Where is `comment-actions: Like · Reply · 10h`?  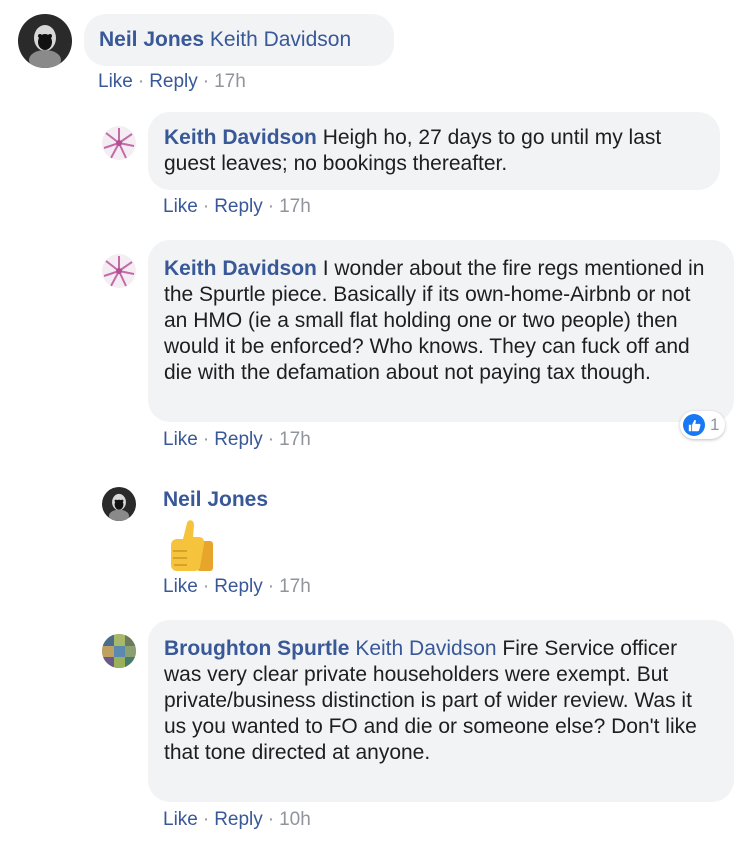
comment-actions: Like · Reply · 10h is located at coordinates (237, 820).